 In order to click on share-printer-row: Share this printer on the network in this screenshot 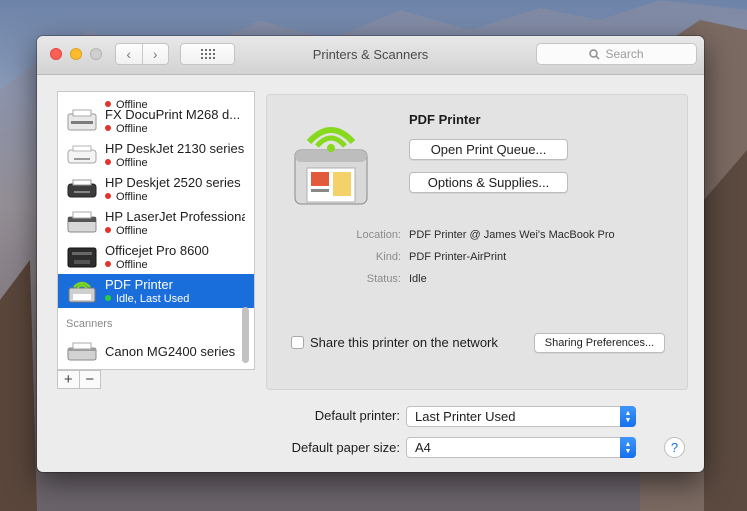, I will do `click(394, 342)`.